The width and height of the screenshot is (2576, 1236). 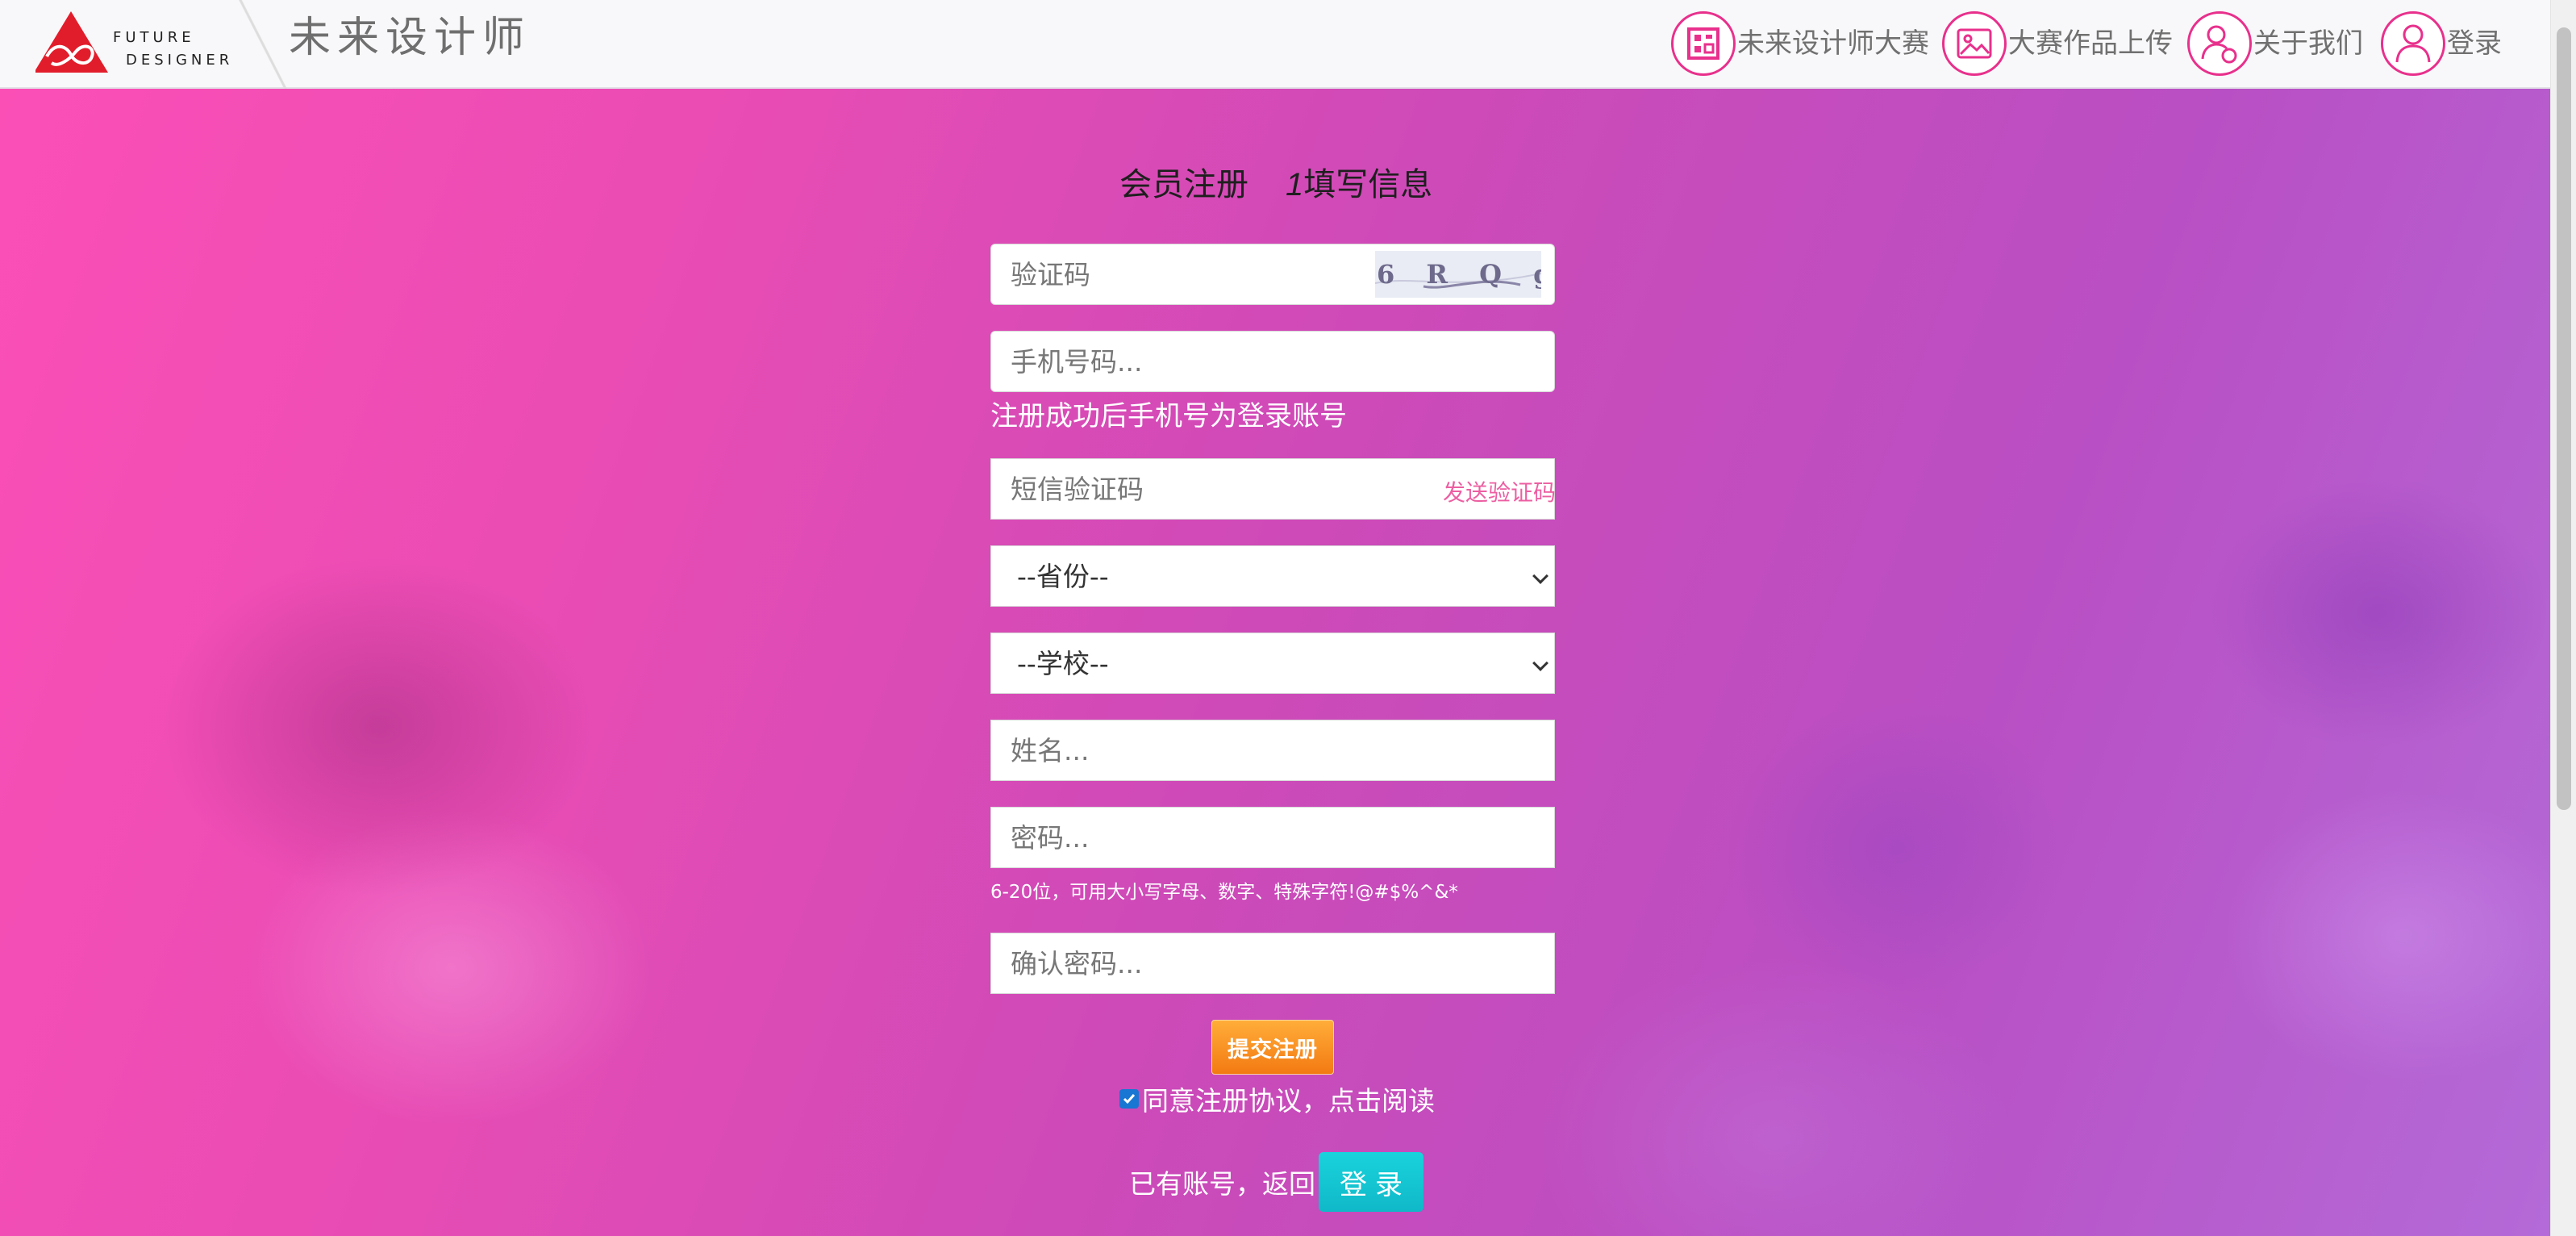 I want to click on phone-input, so click(x=1272, y=361).